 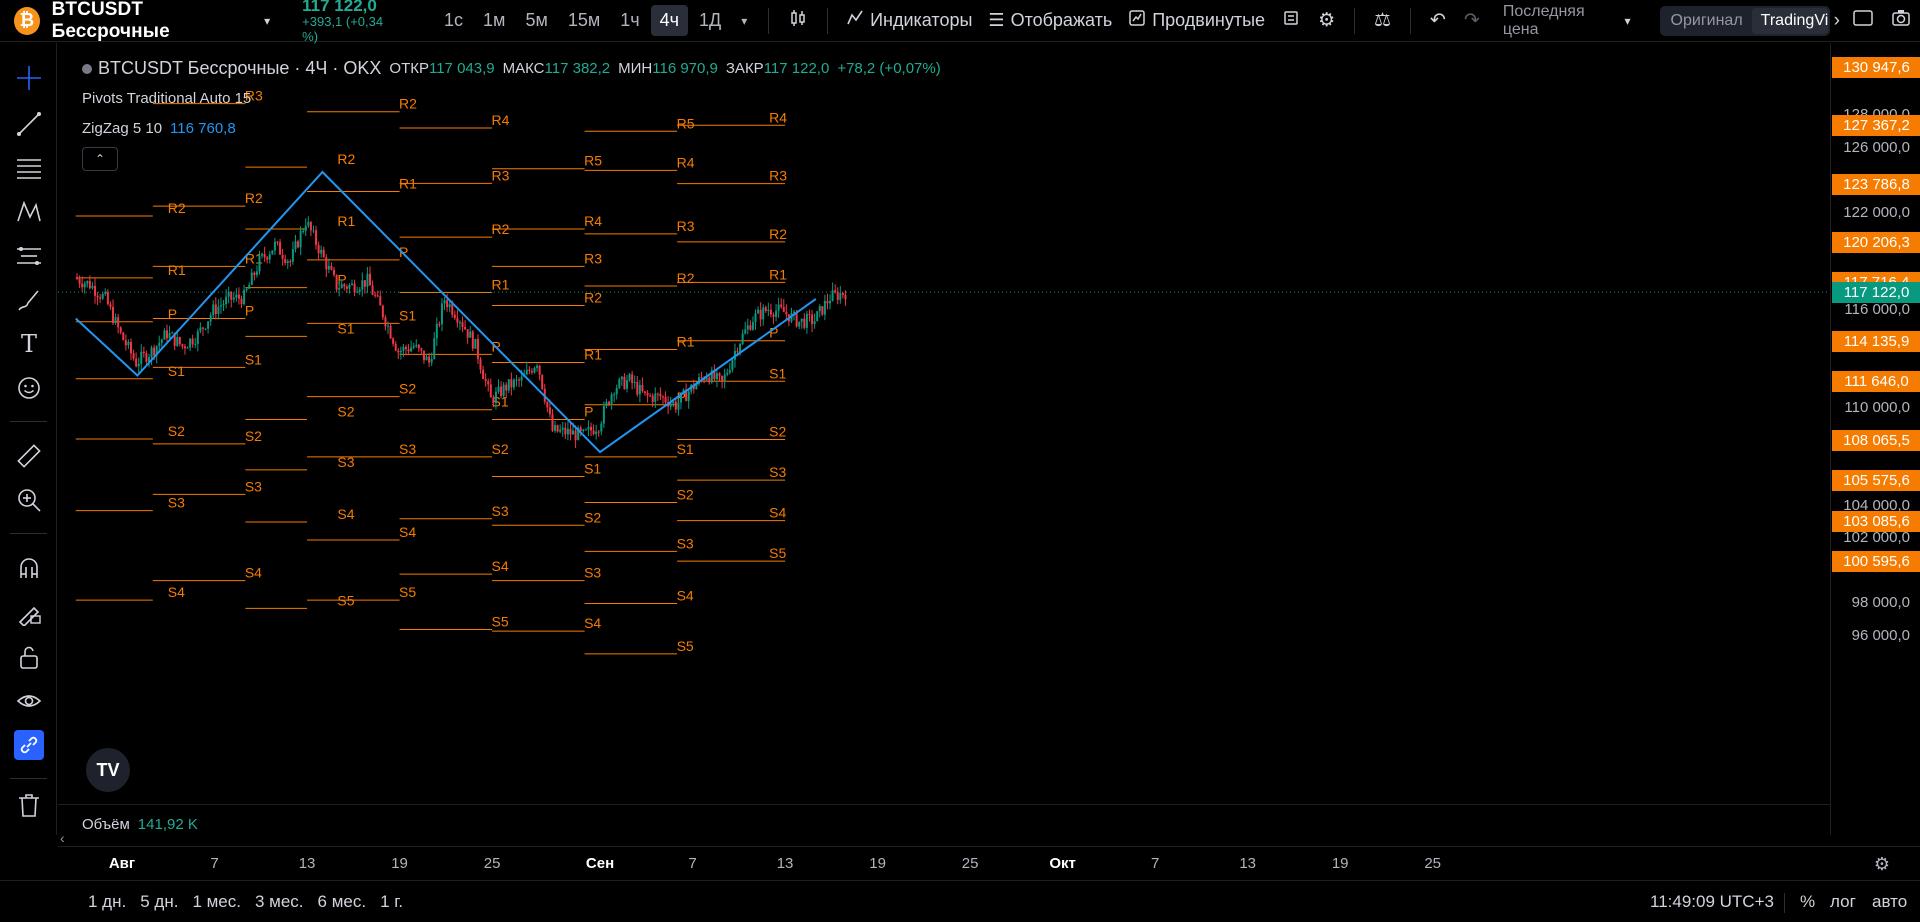 I want to click on pivot-label-s4: S4, so click(x=592, y=623).